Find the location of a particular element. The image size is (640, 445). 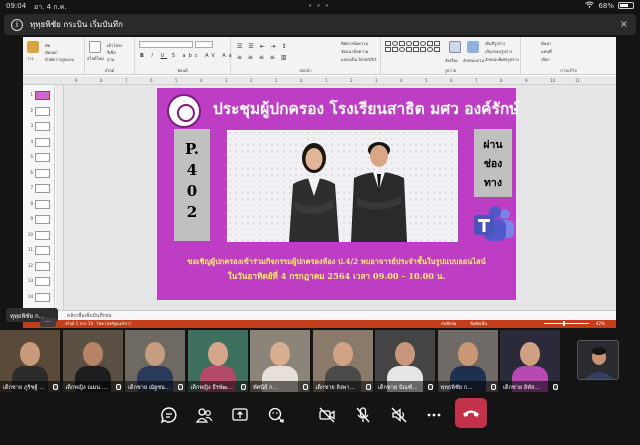

copy-button: คัดลอก is located at coordinates (51, 52).